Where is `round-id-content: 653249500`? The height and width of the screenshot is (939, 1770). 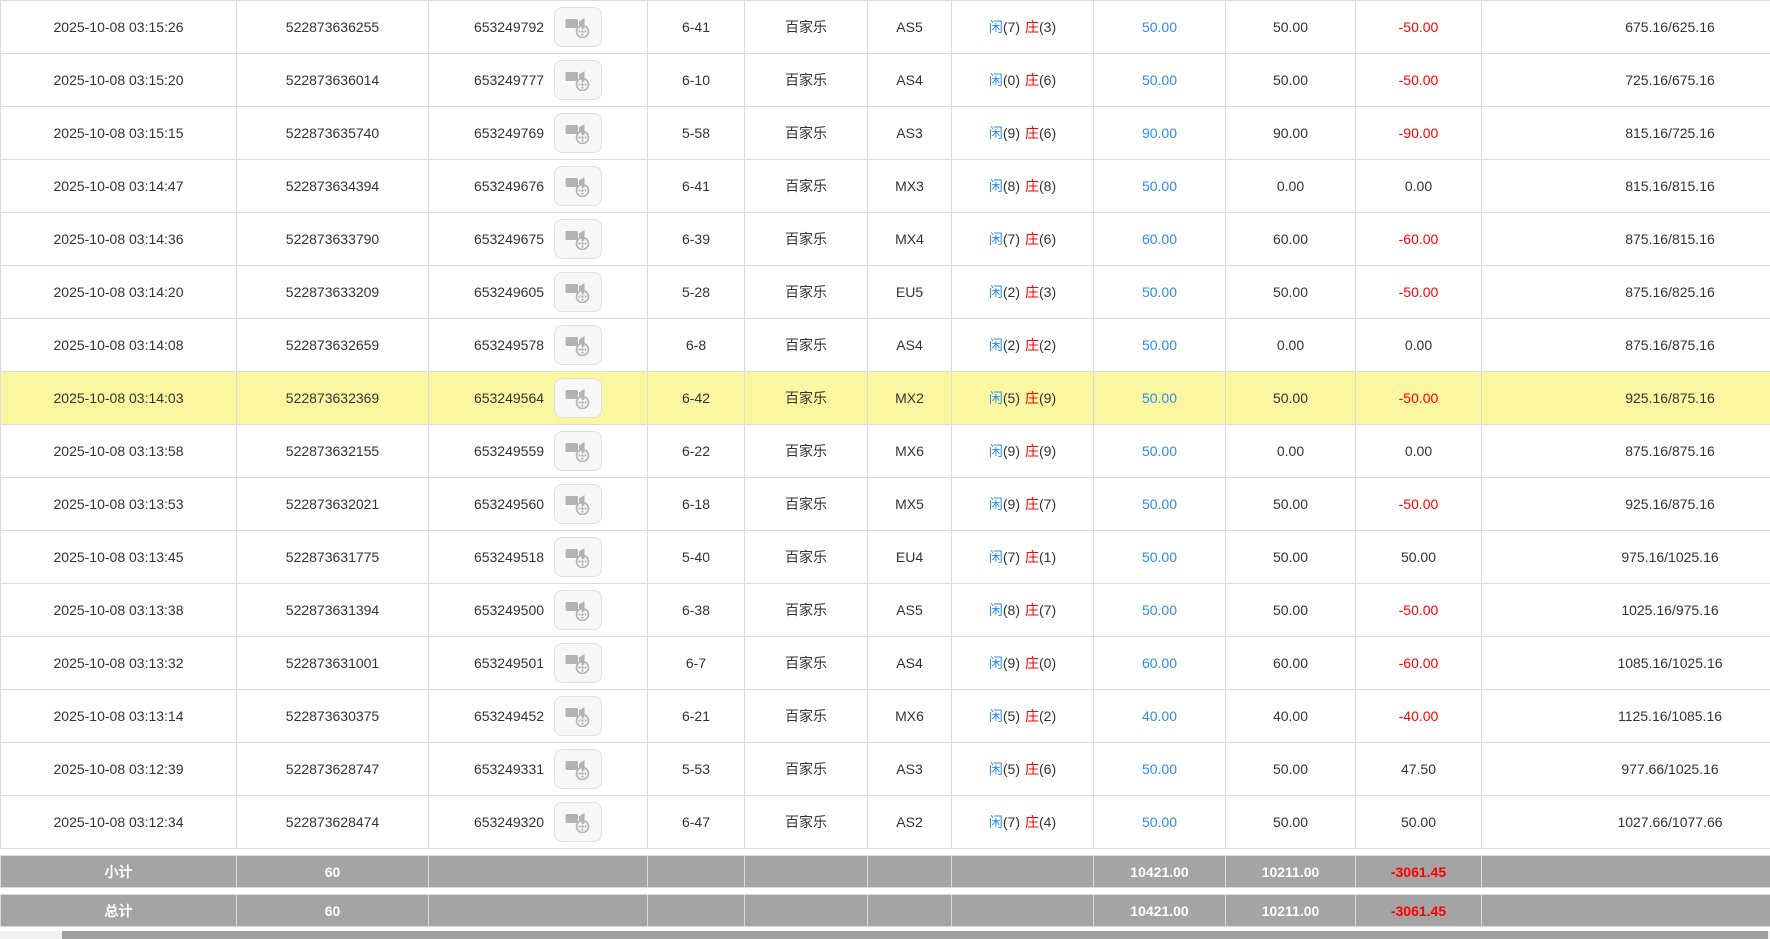 round-id-content: 653249500 is located at coordinates (538, 610).